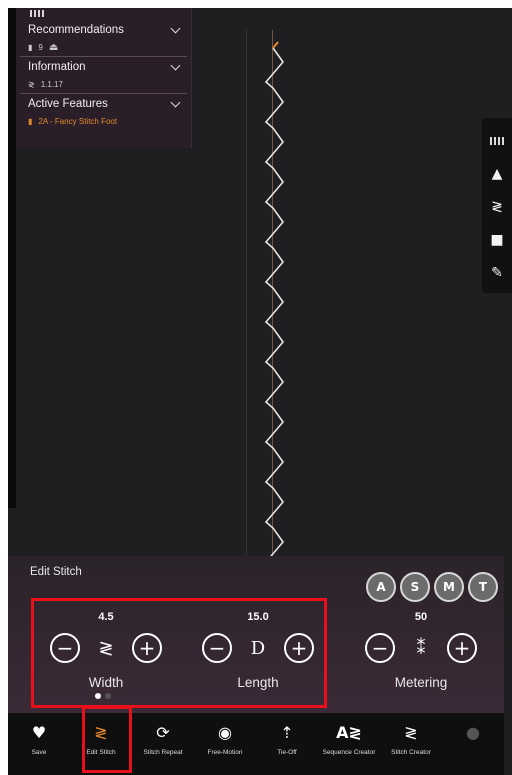 This screenshot has width=512, height=775. What do you see at coordinates (68, 104) in the screenshot?
I see `active-features-title: Active Features` at bounding box center [68, 104].